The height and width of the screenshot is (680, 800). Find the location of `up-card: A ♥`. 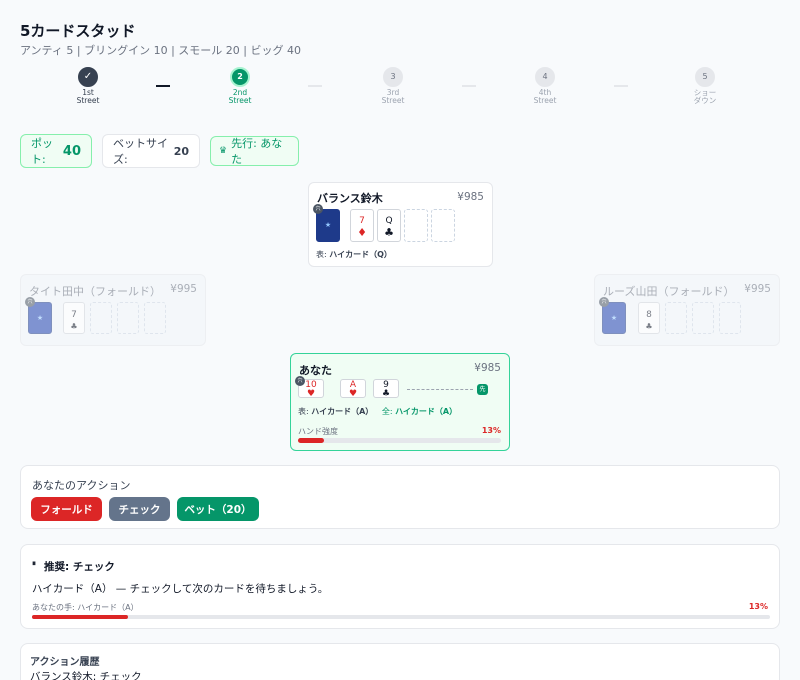

up-card: A ♥ is located at coordinates (353, 389).